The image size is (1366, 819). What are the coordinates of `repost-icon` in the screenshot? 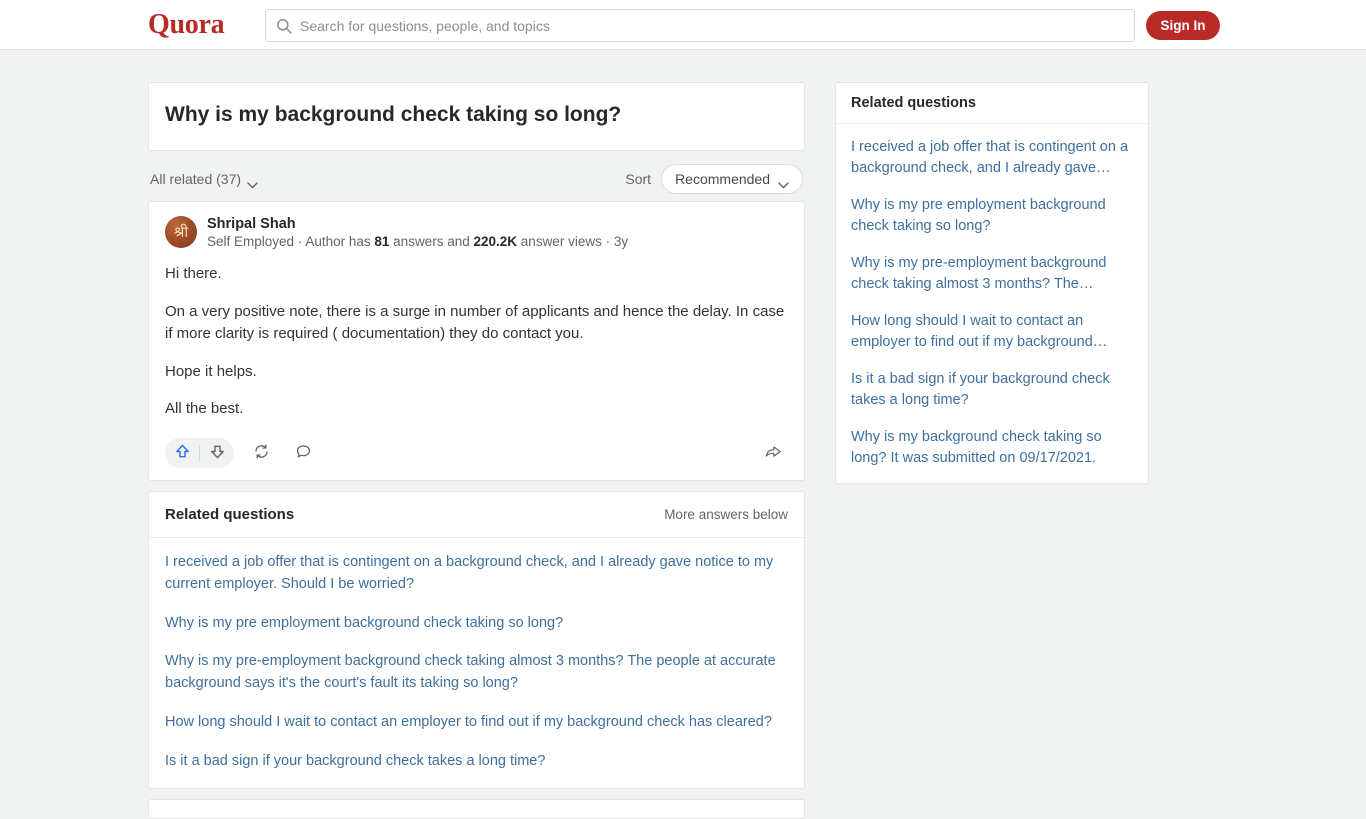 It's located at (261, 453).